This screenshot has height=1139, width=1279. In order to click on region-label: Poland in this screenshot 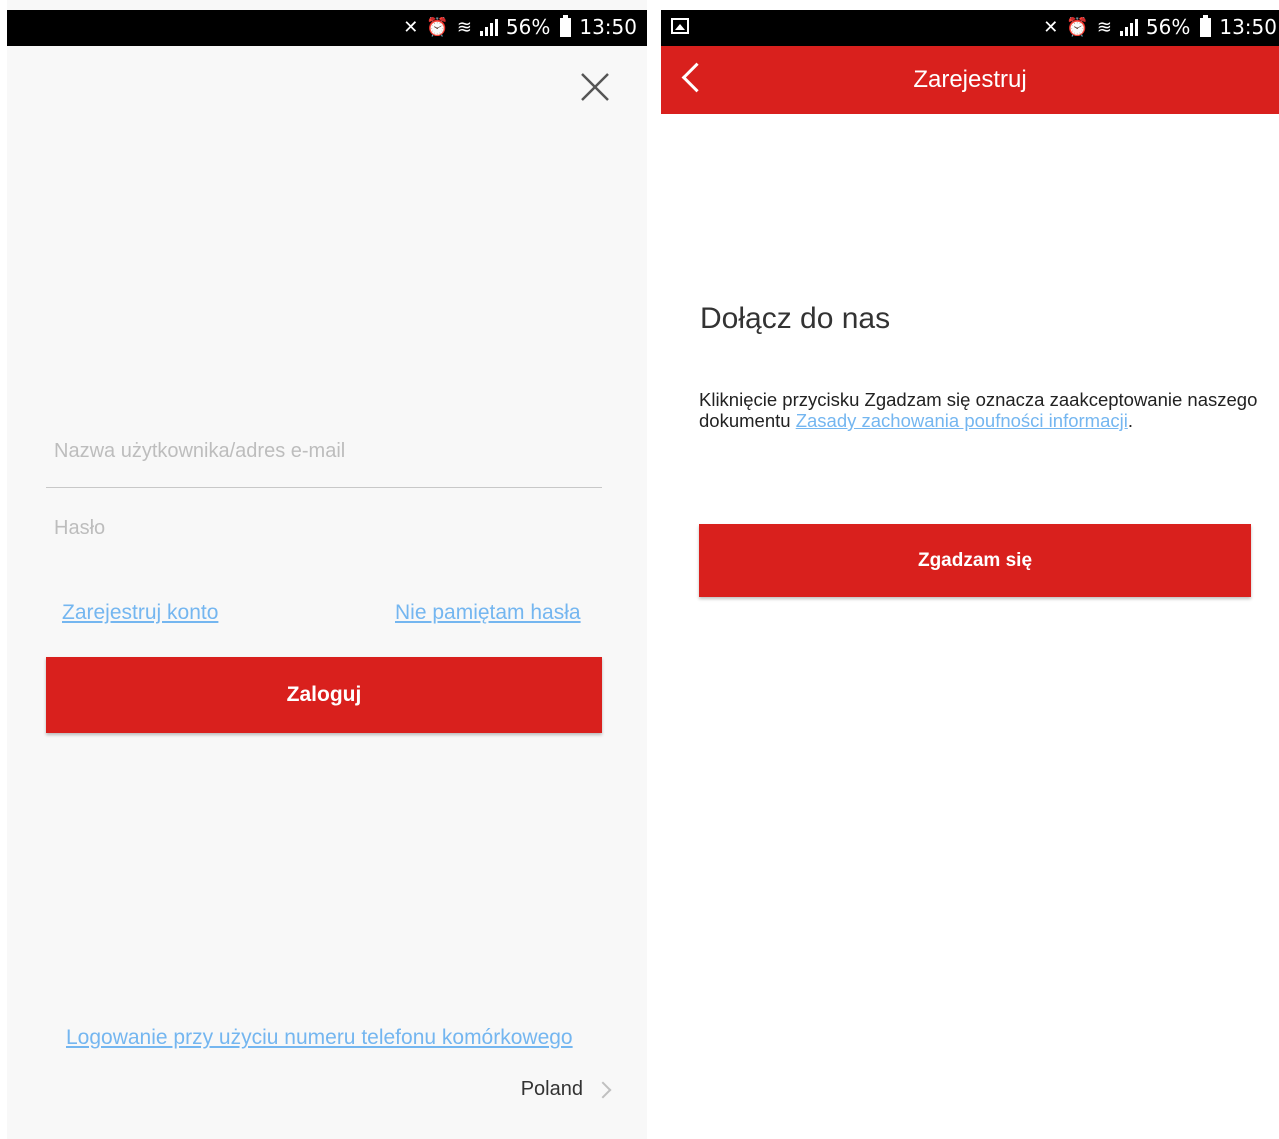, I will do `click(551, 1089)`.